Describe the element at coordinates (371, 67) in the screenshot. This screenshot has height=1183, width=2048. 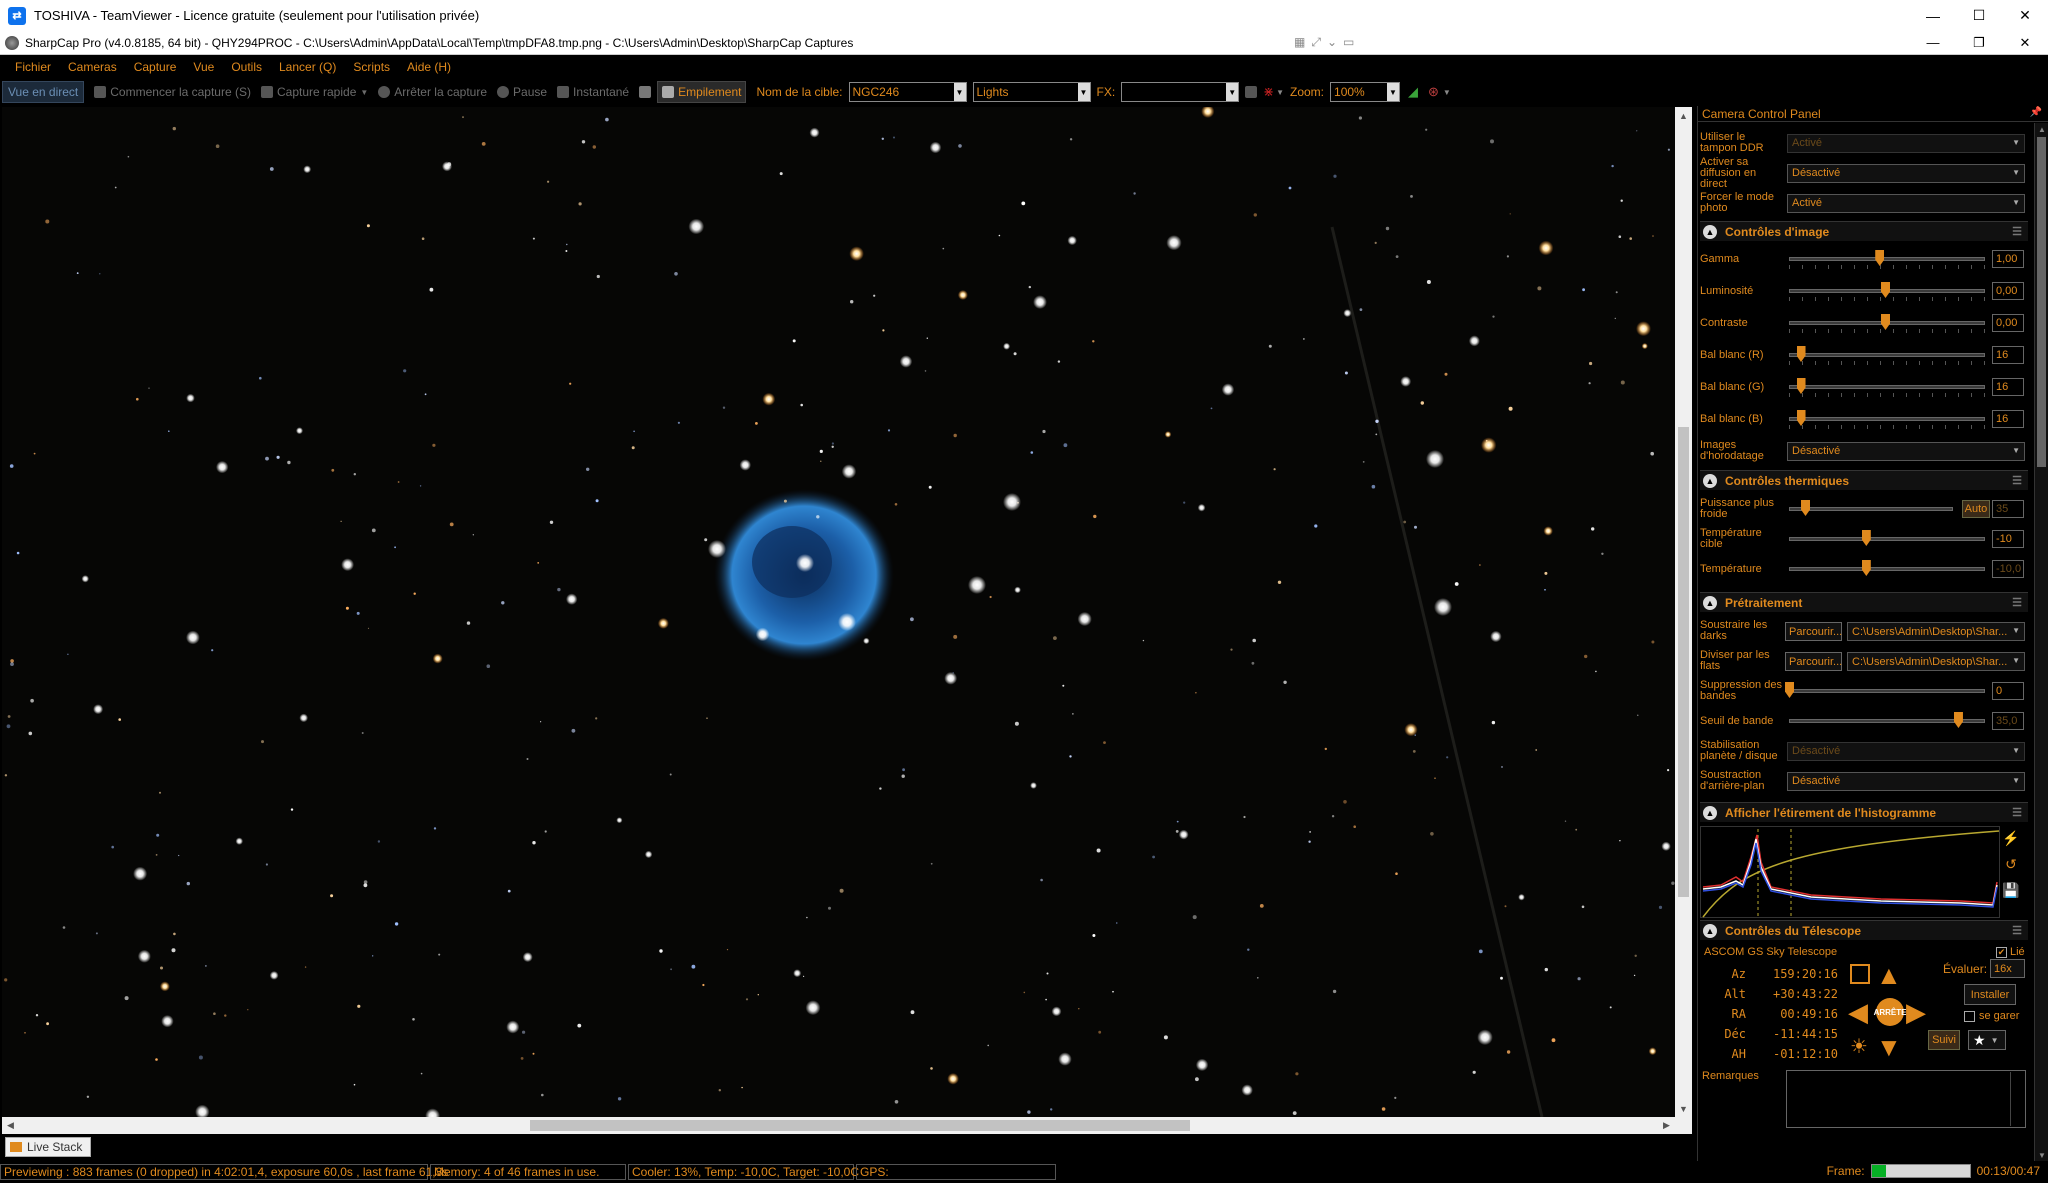
I see `menu-scripts: Scripts` at that location.